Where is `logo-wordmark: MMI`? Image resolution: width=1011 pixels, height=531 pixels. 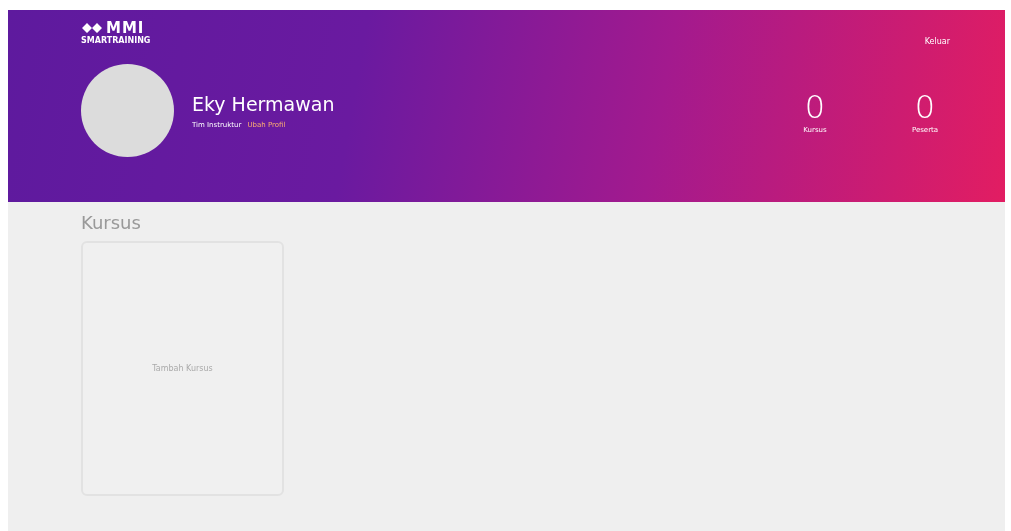
logo-wordmark: MMI is located at coordinates (125, 28).